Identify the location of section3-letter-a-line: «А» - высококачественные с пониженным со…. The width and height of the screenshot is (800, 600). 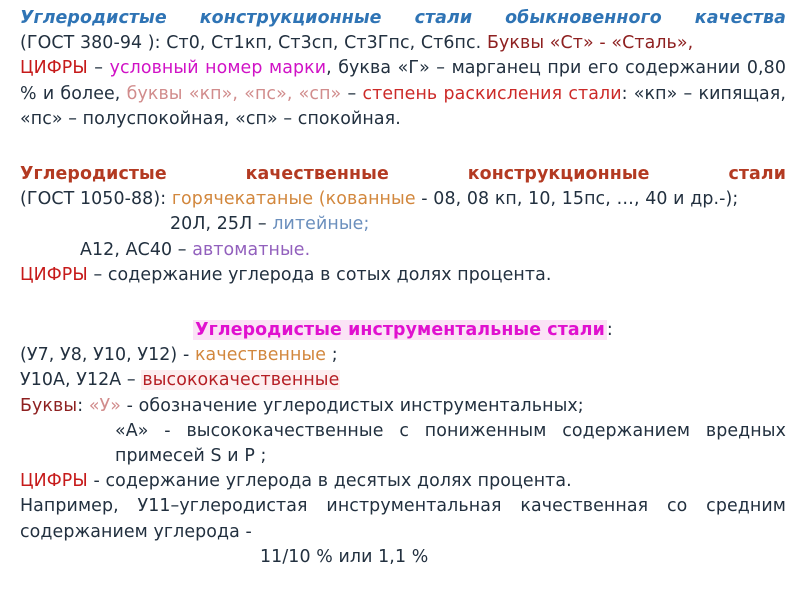
(403, 444).